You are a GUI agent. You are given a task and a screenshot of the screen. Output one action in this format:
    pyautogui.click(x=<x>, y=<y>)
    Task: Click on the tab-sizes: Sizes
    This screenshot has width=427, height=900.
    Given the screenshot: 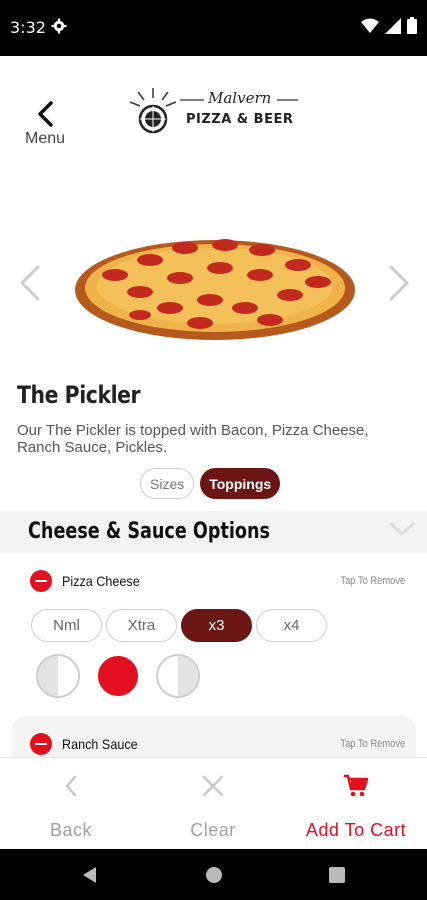 What is the action you would take?
    pyautogui.click(x=167, y=483)
    